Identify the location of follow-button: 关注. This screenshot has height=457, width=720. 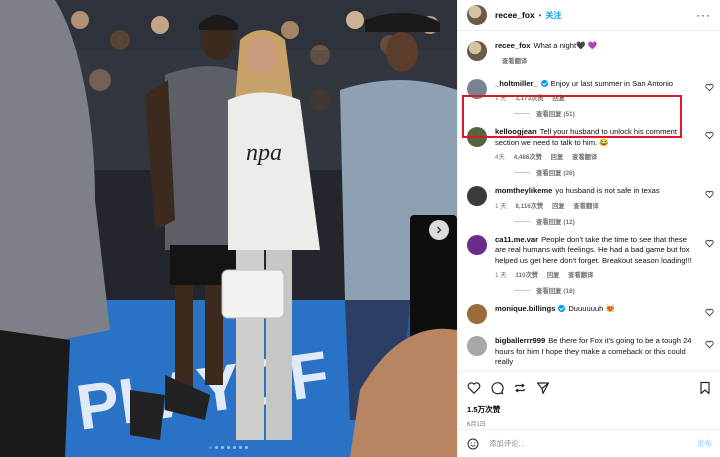
(554, 15).